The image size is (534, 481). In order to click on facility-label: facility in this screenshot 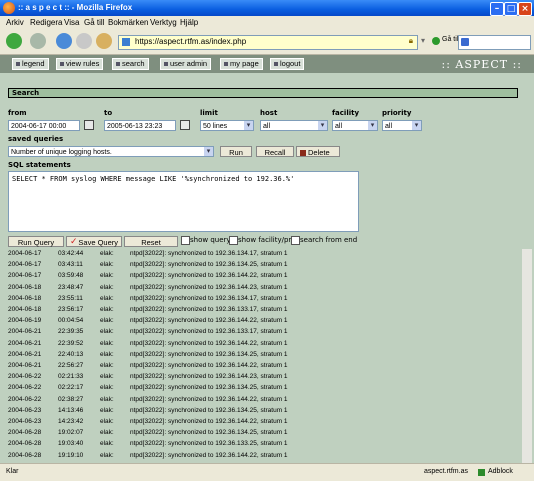, I will do `click(346, 113)`.